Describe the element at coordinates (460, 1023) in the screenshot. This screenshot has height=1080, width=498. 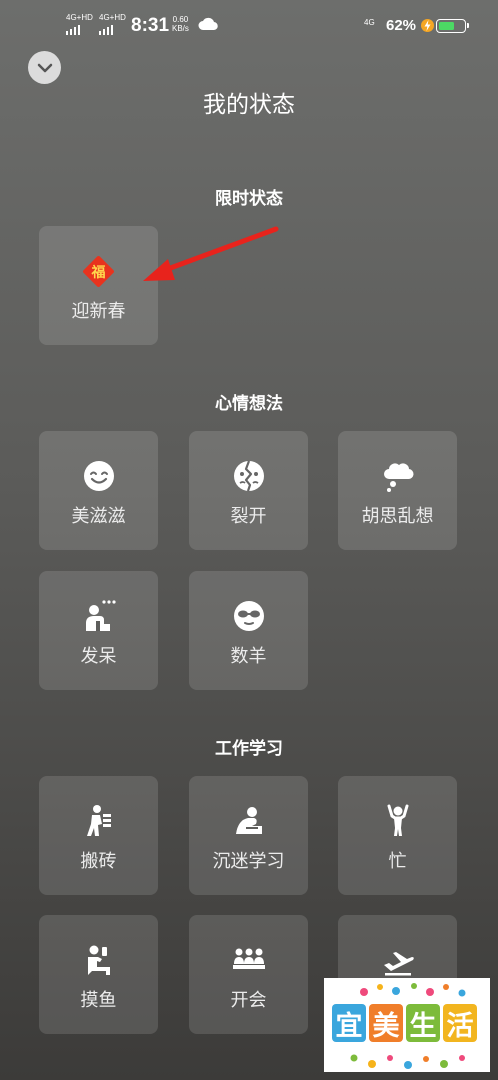
I see `watermark-char: 活` at that location.